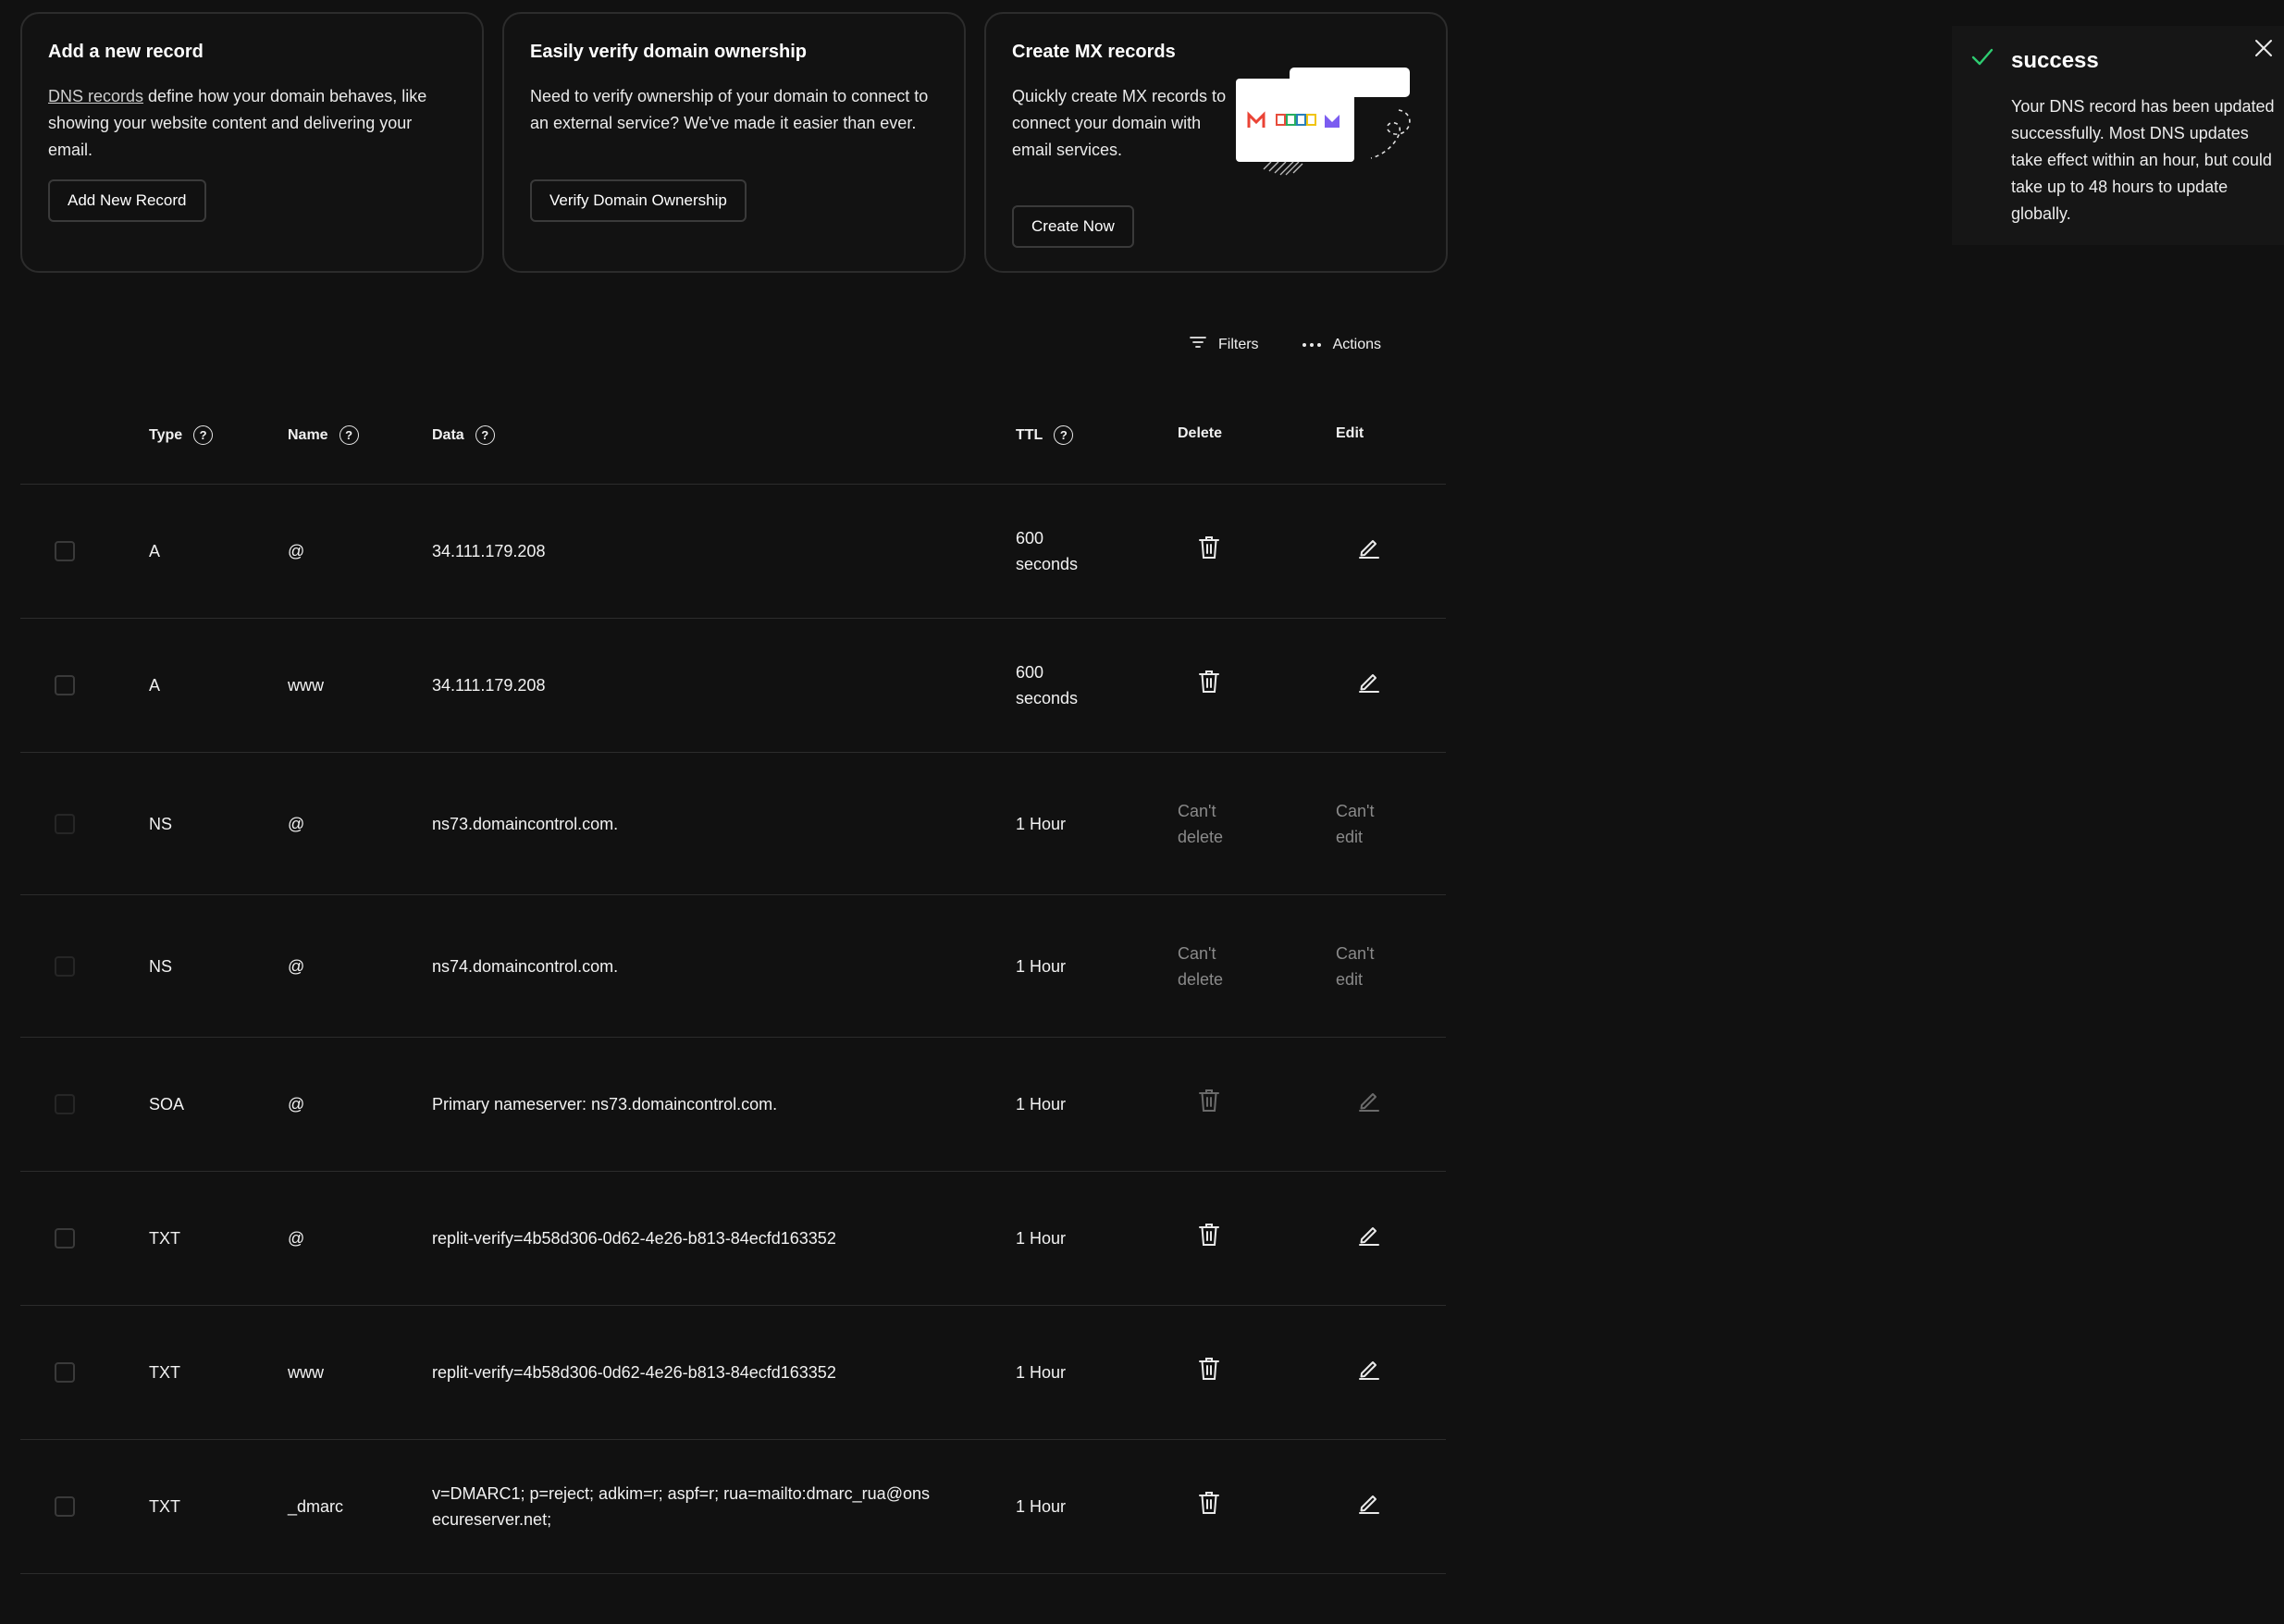  I want to click on header-data: Data ?, so click(691, 435).